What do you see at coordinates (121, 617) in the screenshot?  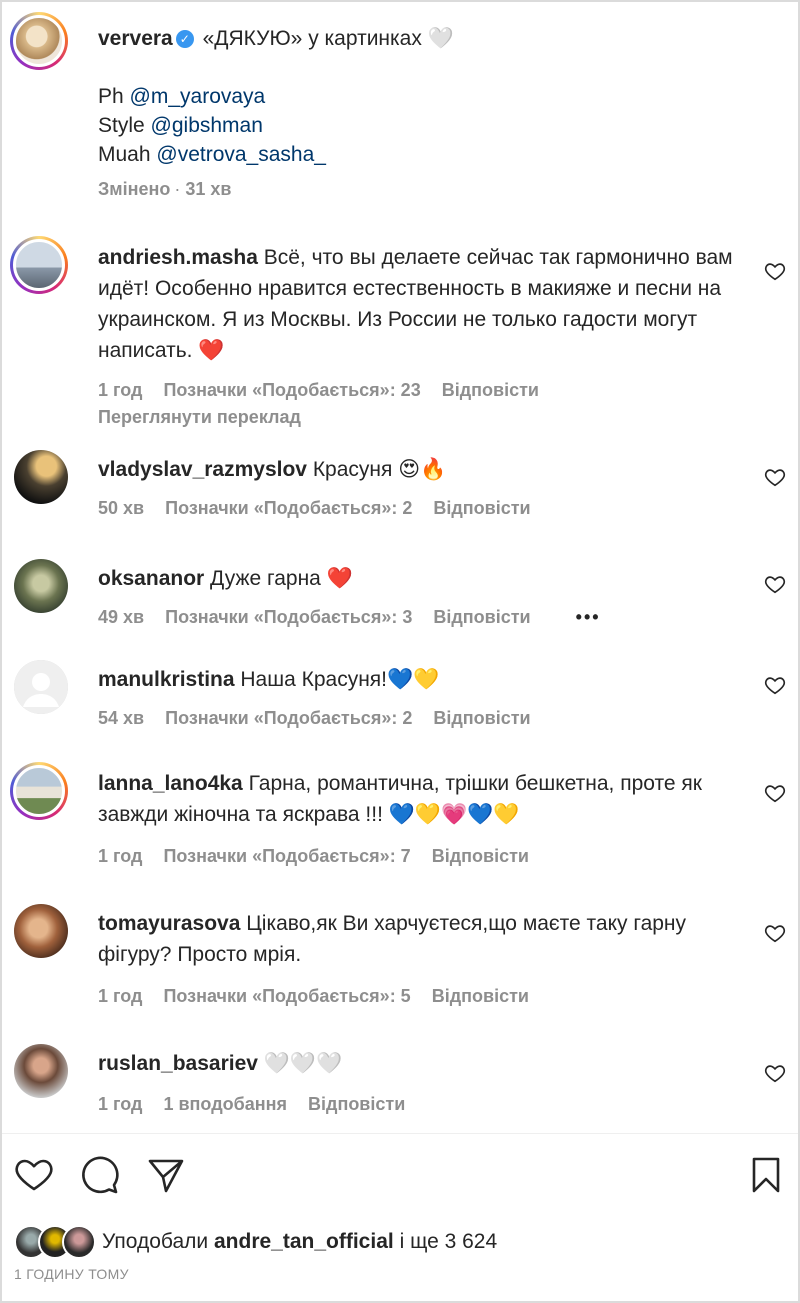 I see `comment-time: 49 хв` at bounding box center [121, 617].